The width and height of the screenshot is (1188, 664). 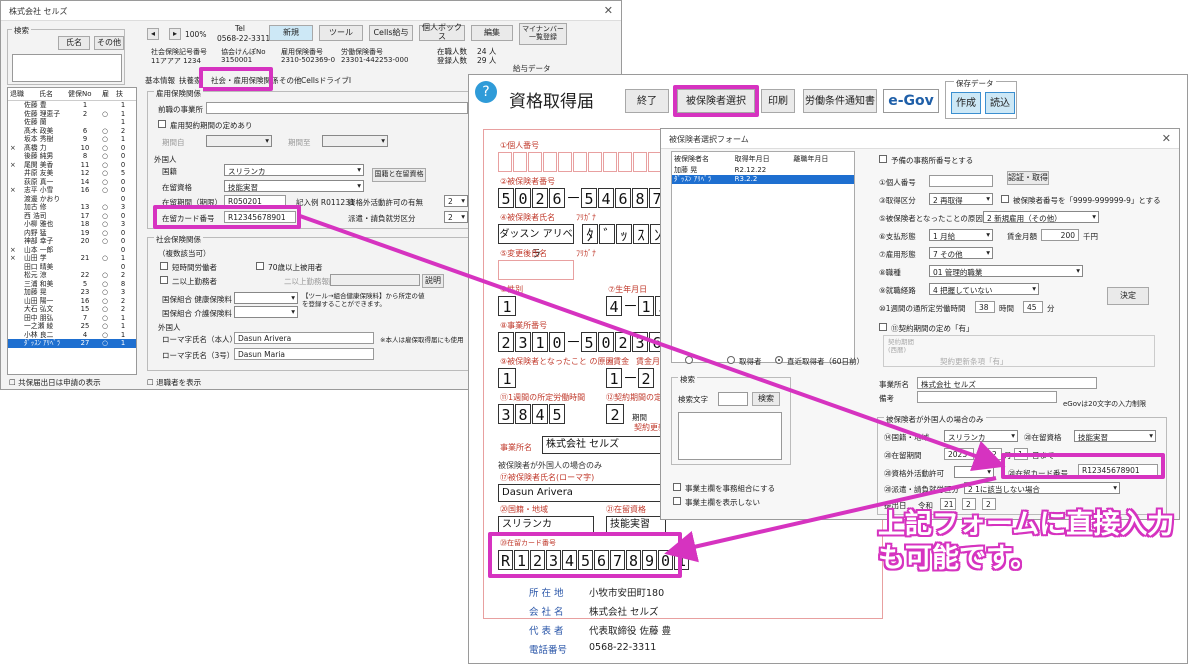 I want to click on insured-row: 加藤 晃 R2.12.22, so click(x=763, y=170).